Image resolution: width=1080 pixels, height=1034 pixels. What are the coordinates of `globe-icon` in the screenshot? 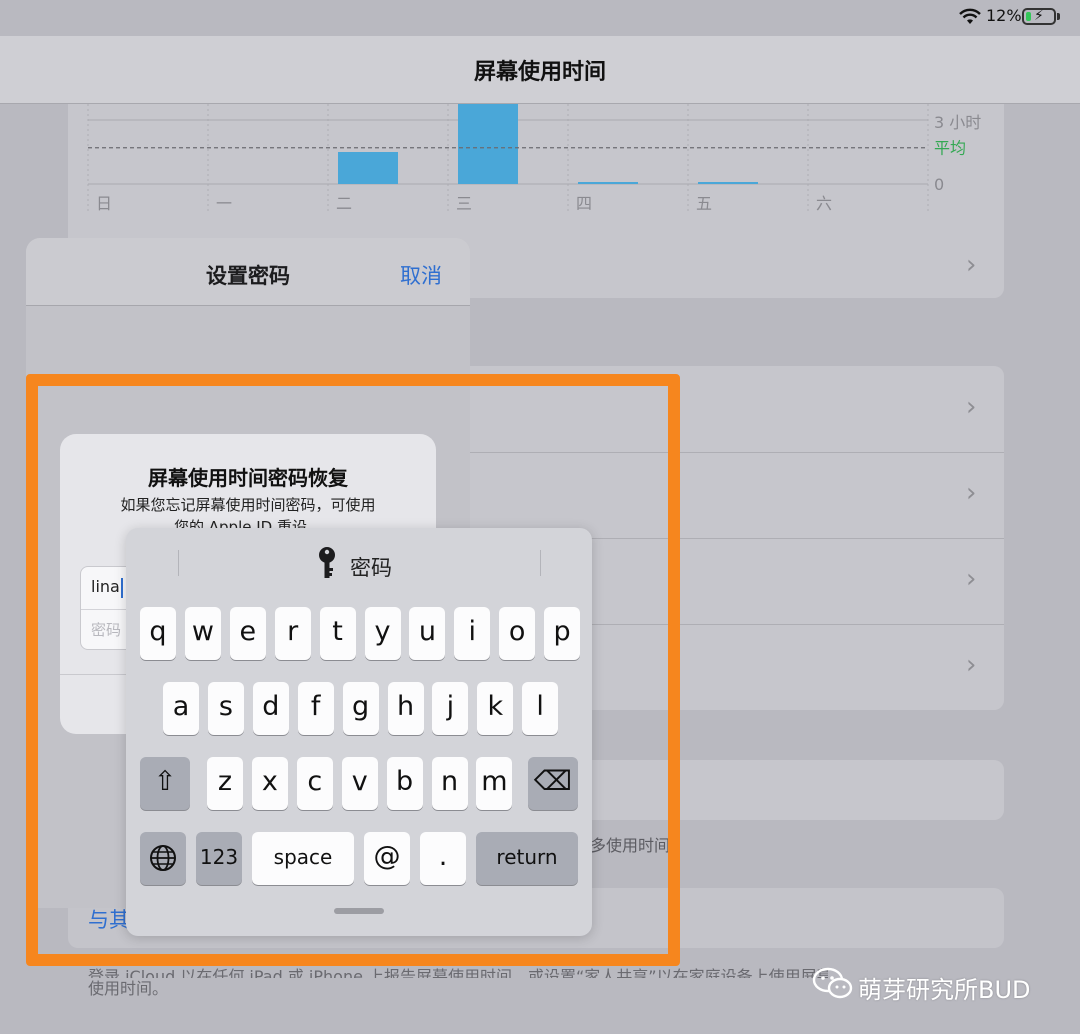 It's located at (163, 858).